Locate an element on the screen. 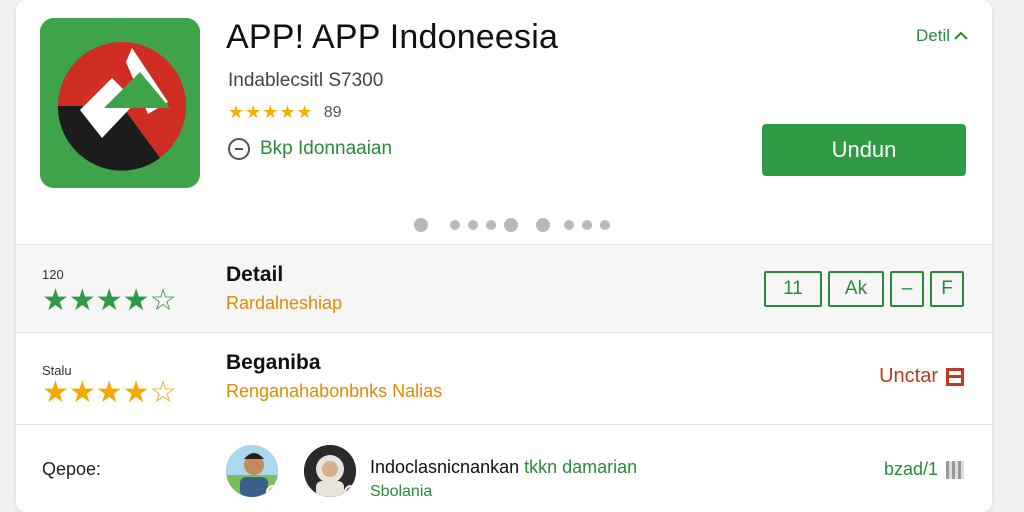  review-text-main: Indoclasnicnankan is located at coordinates (445, 467).